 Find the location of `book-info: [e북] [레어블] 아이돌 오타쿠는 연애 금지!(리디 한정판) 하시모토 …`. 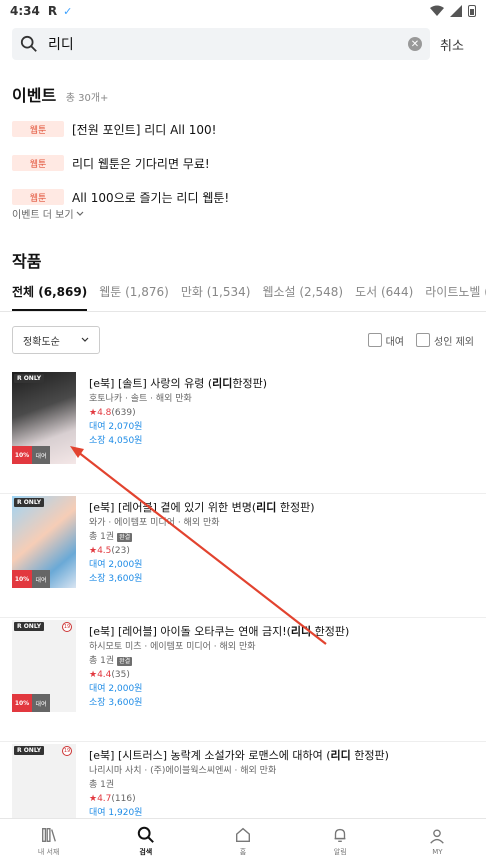

book-info: [e북] [레어블] 아이돌 오타쿠는 연애 금지!(리디 한정판) 하시모토 … is located at coordinates (281, 667).